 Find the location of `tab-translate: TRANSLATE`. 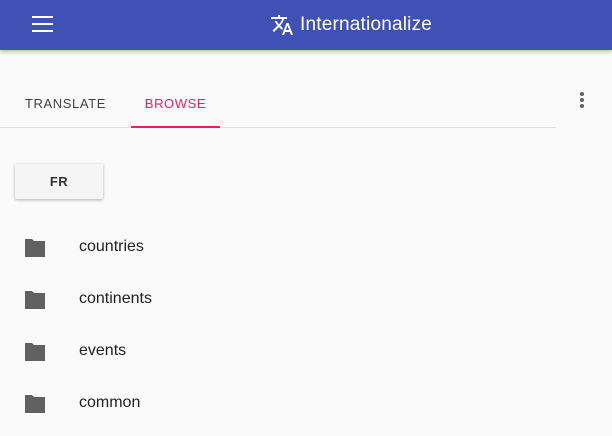

tab-translate: TRANSLATE is located at coordinates (65, 103).